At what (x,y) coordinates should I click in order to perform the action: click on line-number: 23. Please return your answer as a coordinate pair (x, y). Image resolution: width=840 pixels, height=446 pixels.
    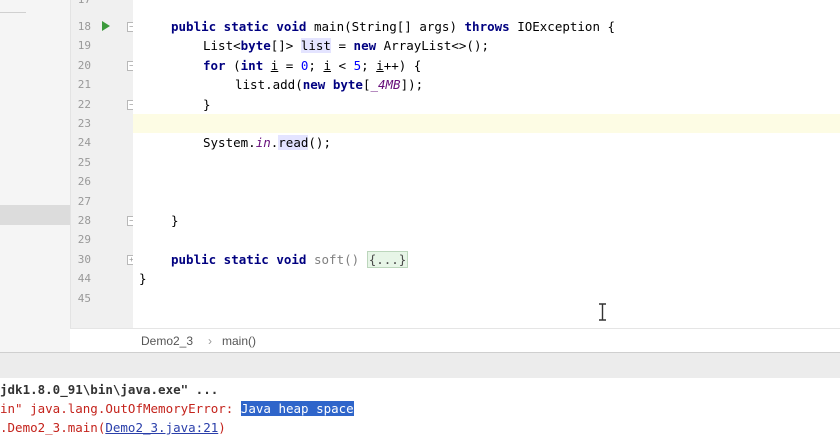
    Looking at the image, I should click on (84, 123).